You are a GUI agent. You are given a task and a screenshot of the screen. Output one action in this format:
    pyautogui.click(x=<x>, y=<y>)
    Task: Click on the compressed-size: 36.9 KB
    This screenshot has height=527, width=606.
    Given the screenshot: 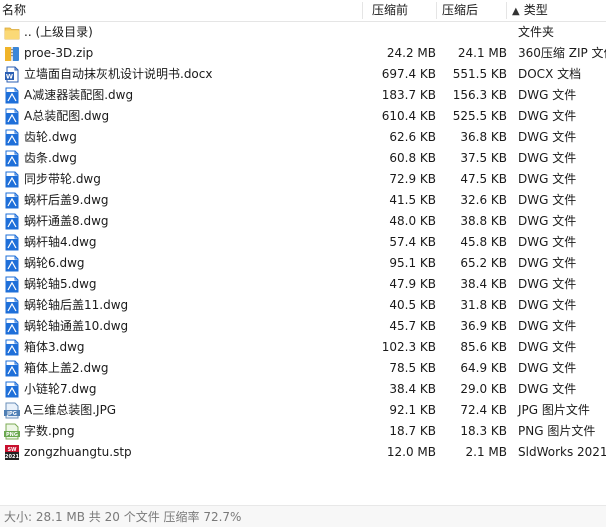 What is the action you would take?
    pyautogui.click(x=483, y=326)
    